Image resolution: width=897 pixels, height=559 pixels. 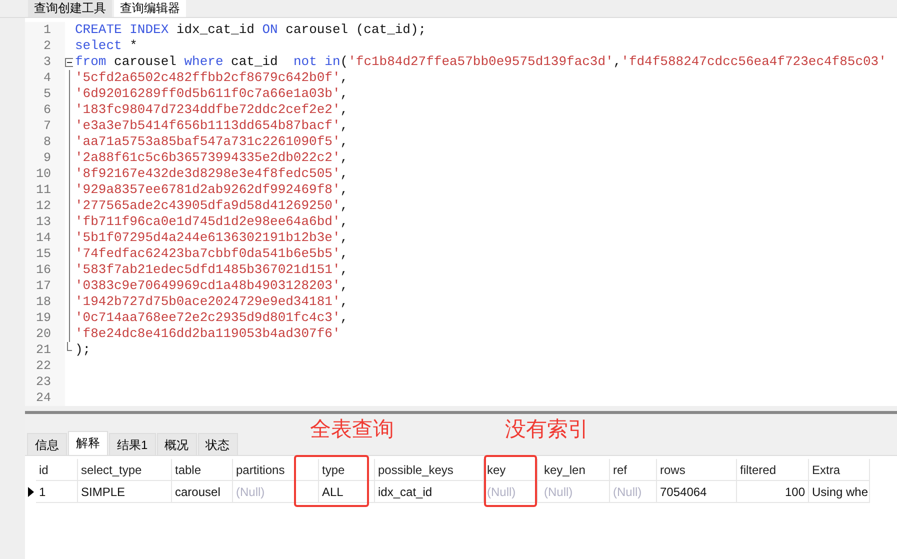 What do you see at coordinates (547, 430) in the screenshot?
I see `annotation-label: 没有索引` at bounding box center [547, 430].